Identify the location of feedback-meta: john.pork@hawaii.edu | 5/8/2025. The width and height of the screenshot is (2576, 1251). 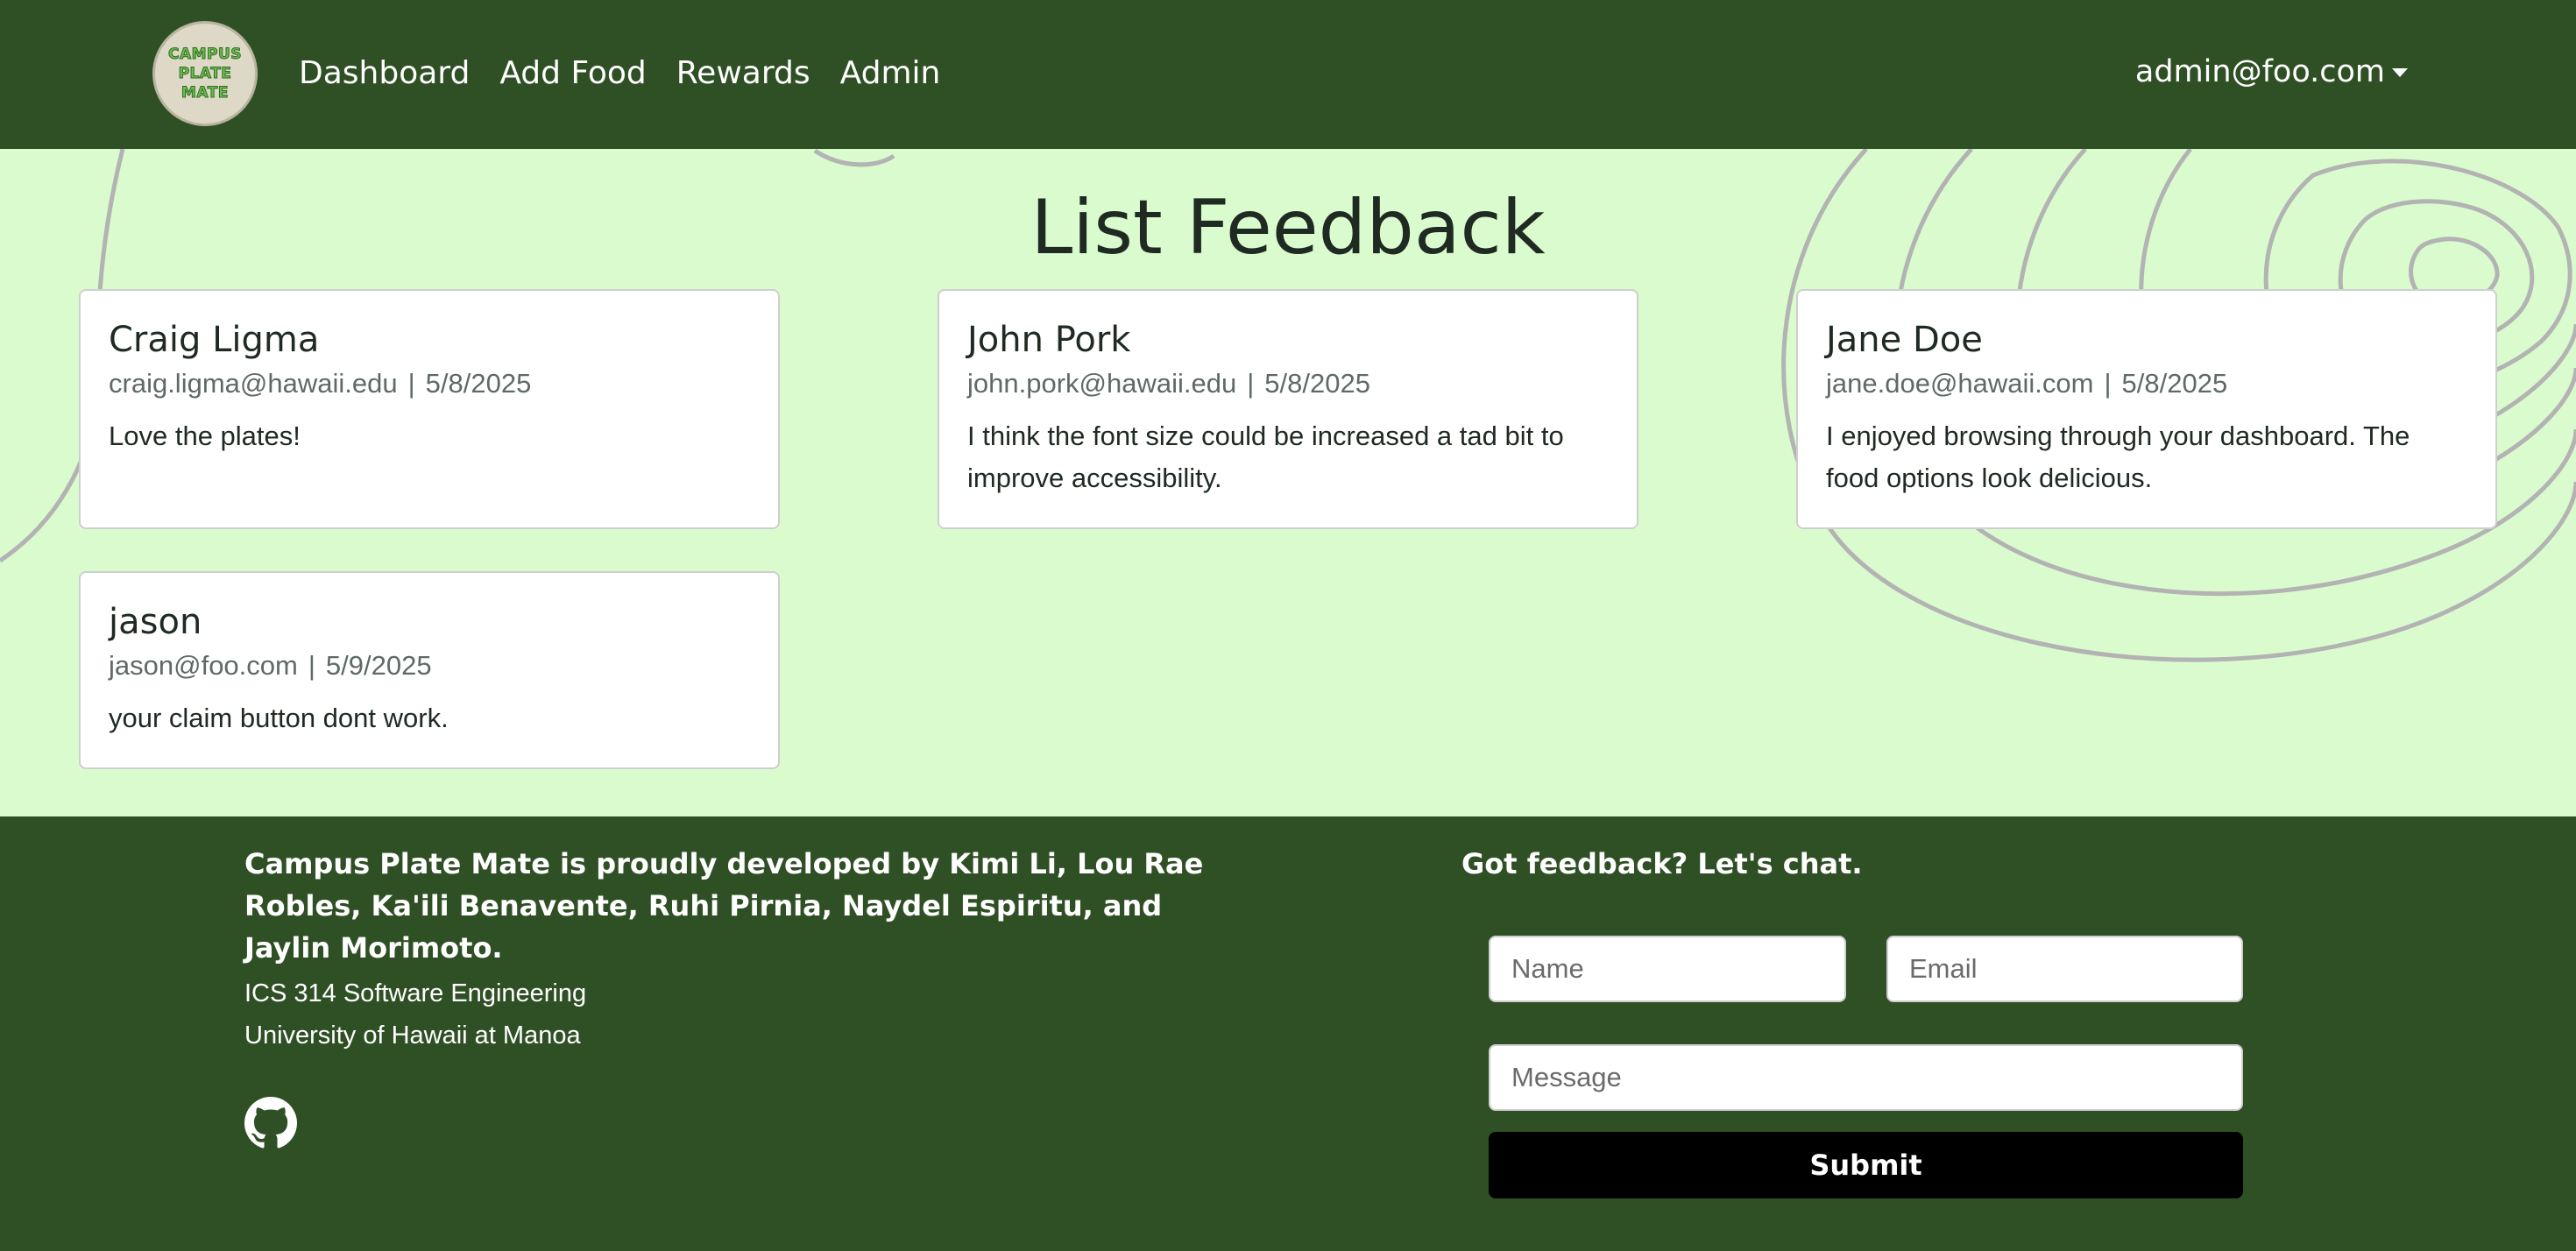
(1288, 383).